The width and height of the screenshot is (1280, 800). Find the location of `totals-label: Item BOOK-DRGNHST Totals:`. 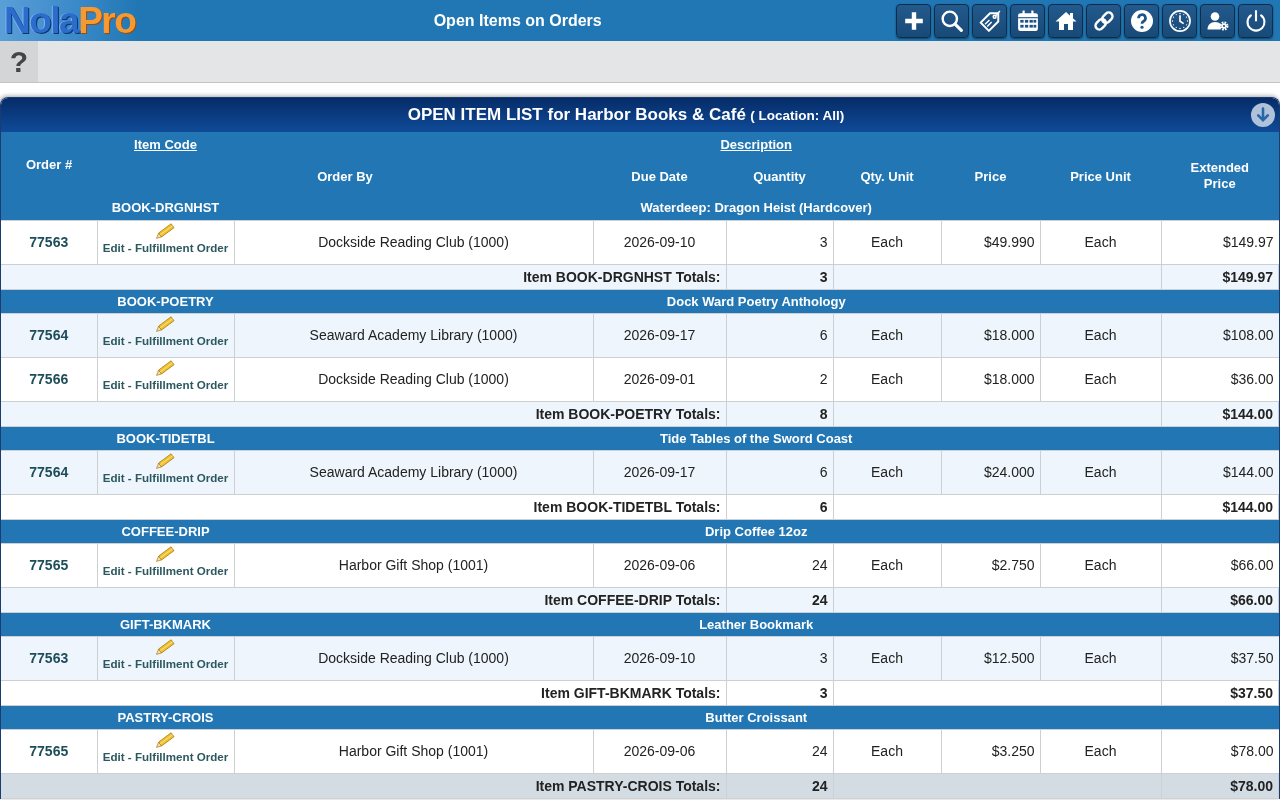

totals-label: Item BOOK-DRGNHST Totals: is located at coordinates (622, 276).